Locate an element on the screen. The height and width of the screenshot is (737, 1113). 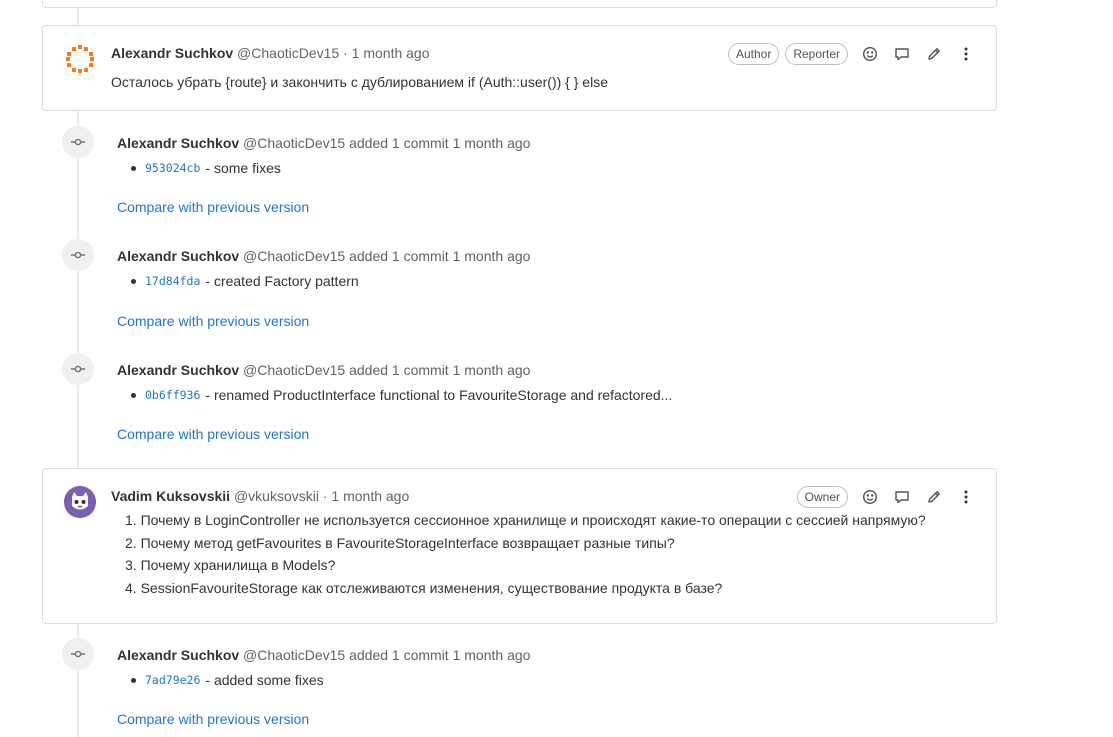
author-handle: @vkuksovskii is located at coordinates (276, 496).